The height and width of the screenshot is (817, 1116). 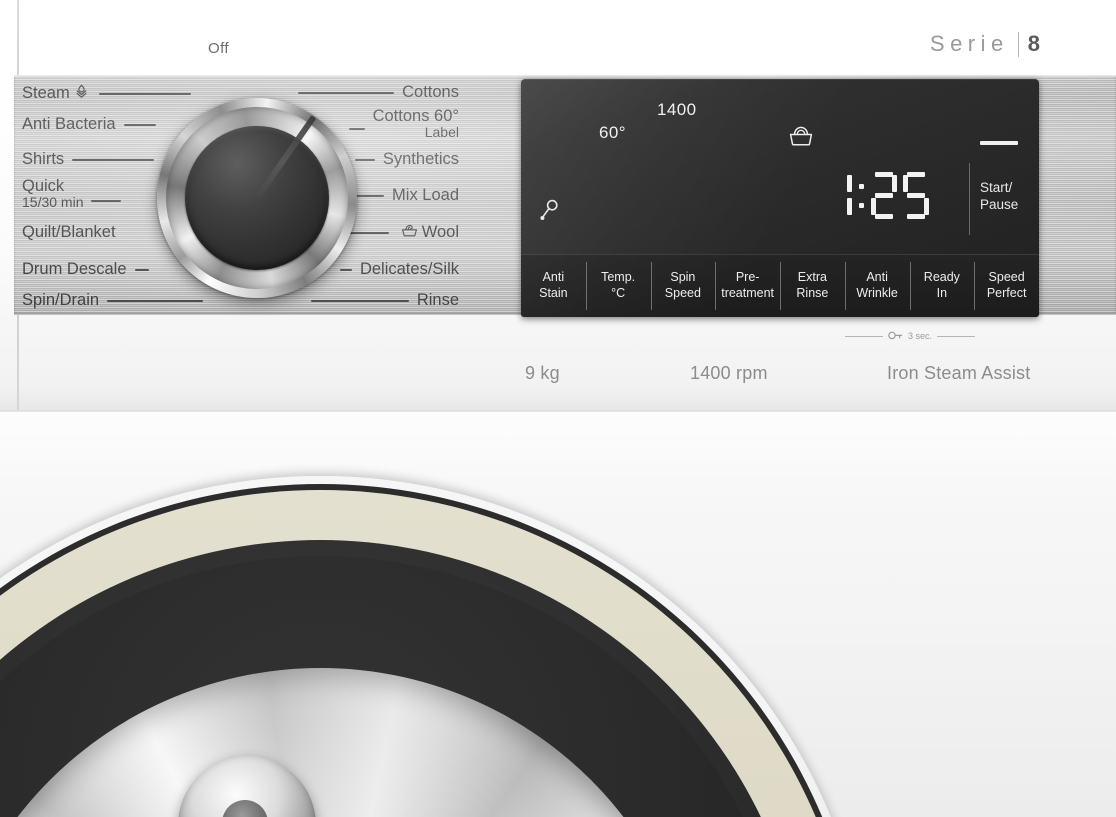 I want to click on button-speed-perfect: Speed Perfect, so click(x=1006, y=286).